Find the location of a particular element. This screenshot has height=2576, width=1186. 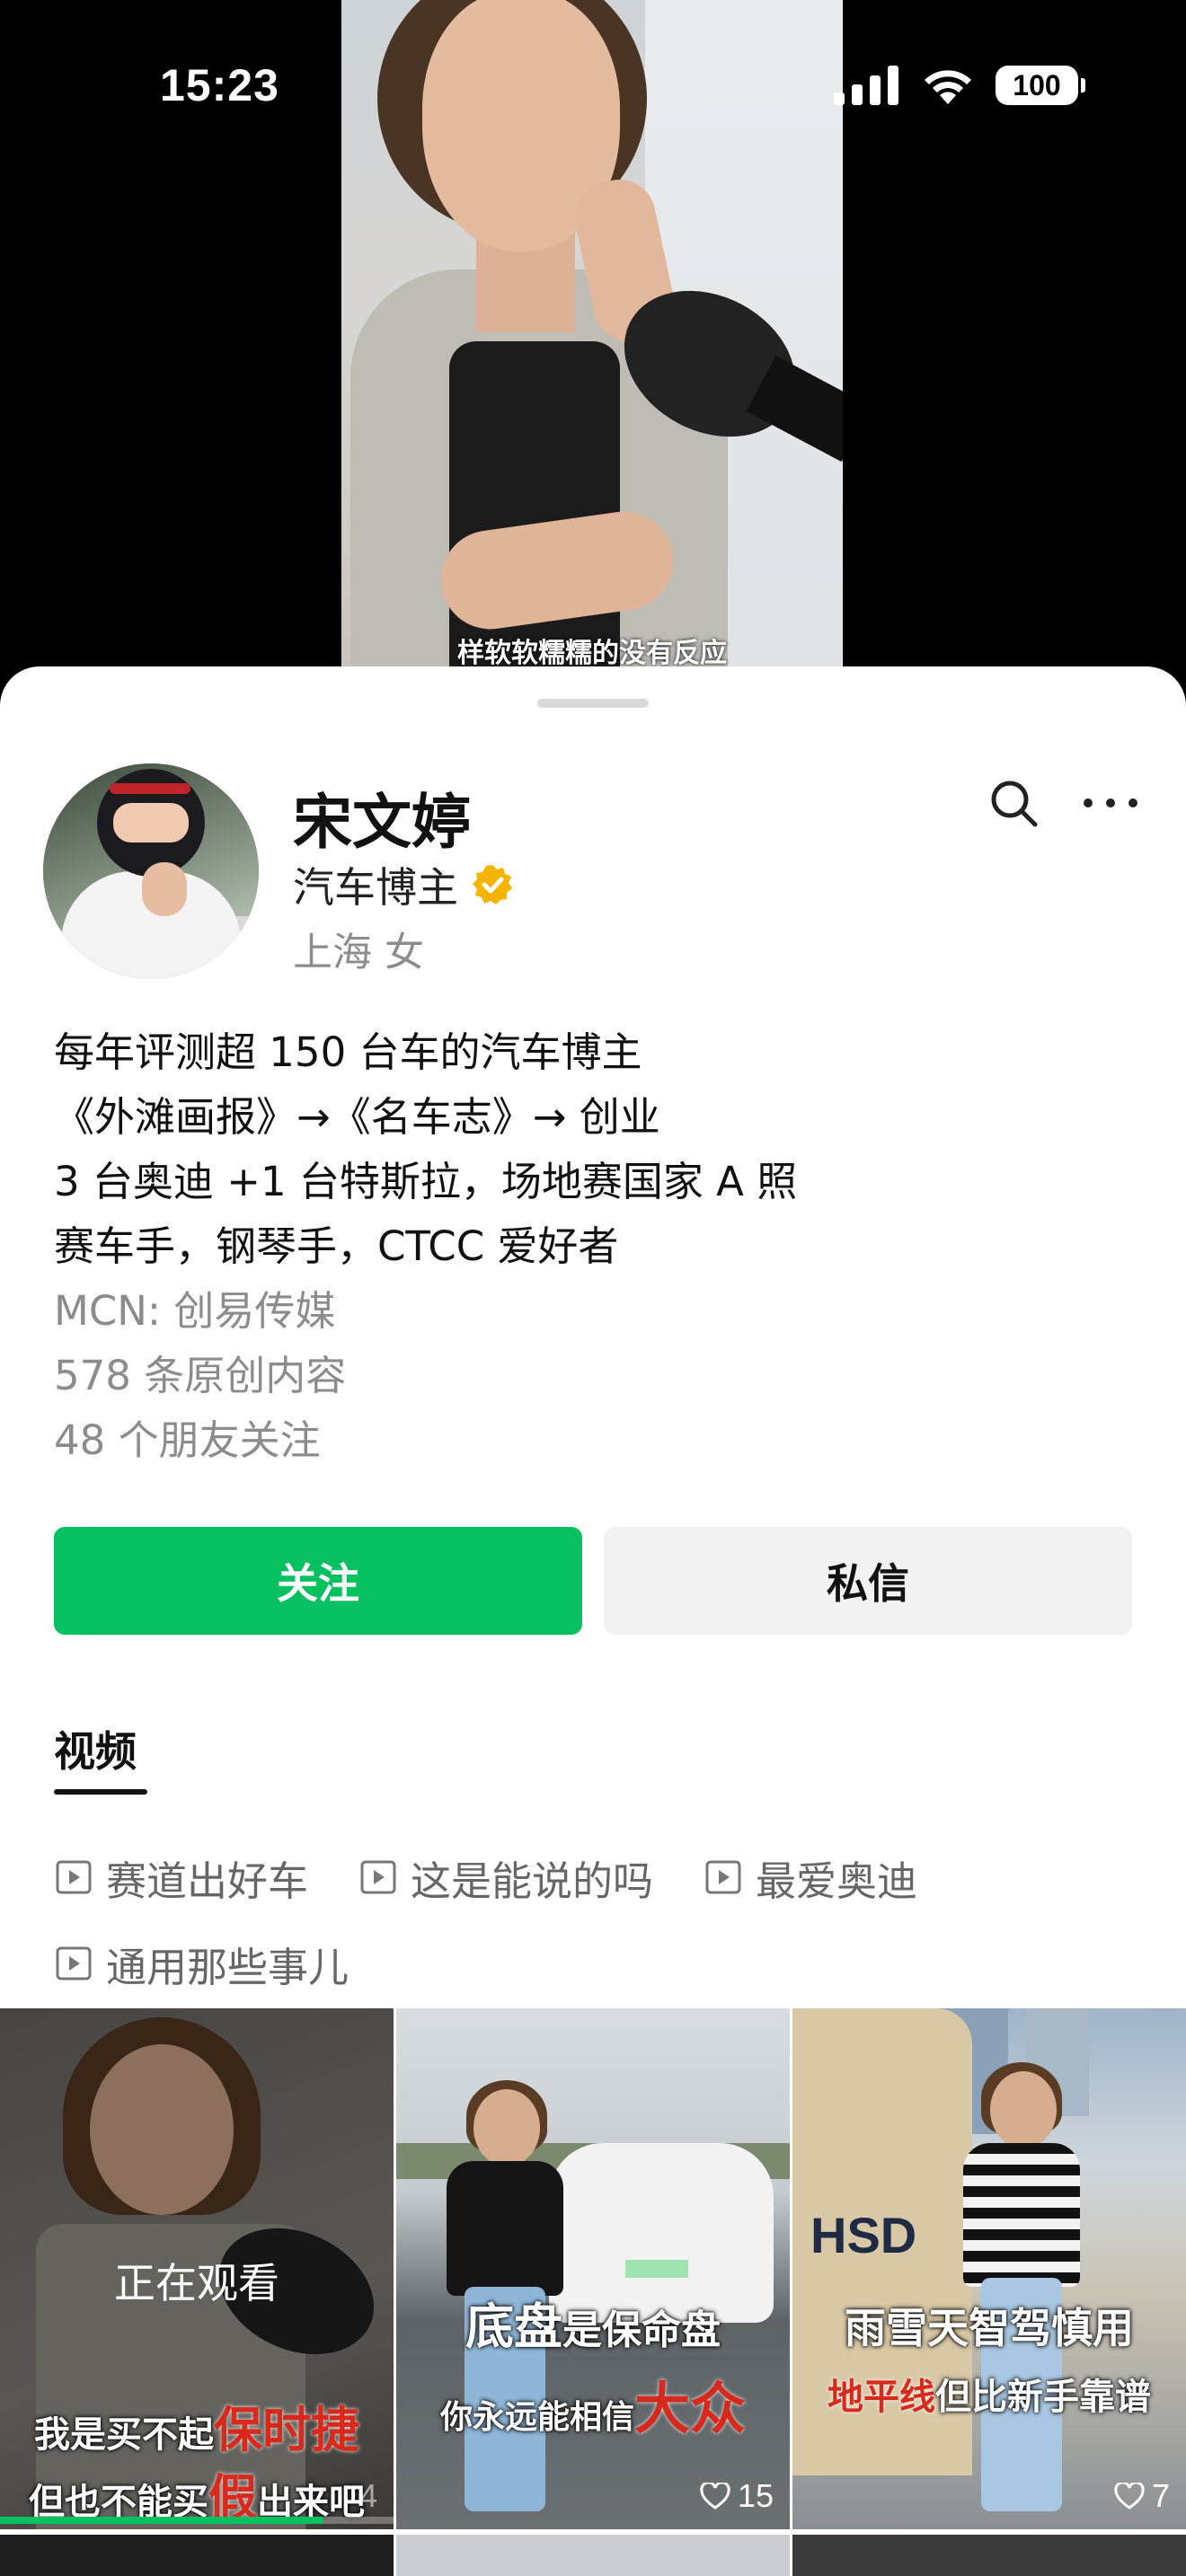

signal-icon is located at coordinates (866, 85).